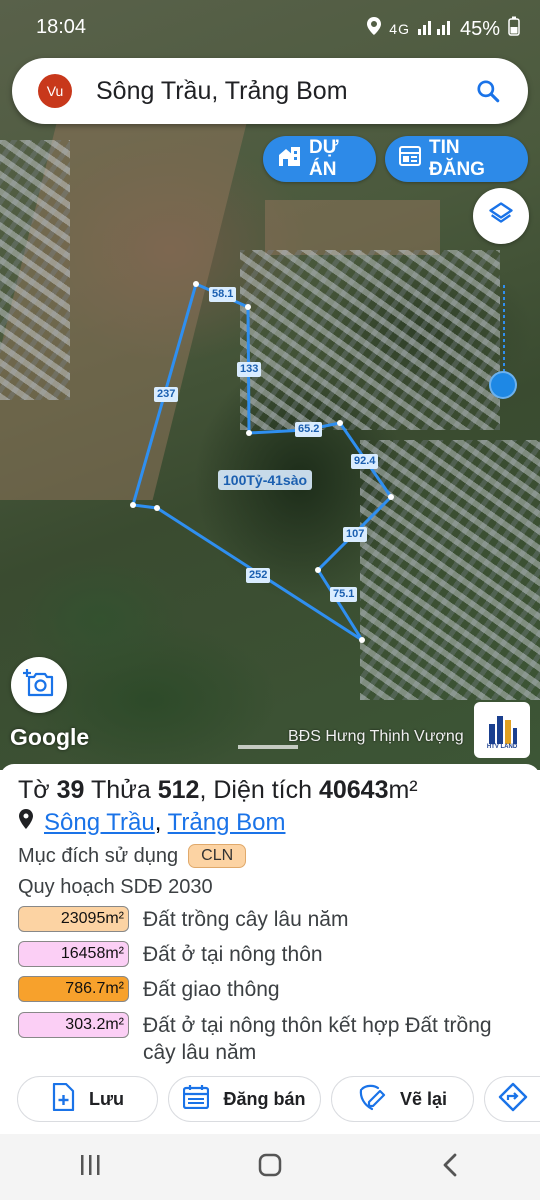 The image size is (540, 1200). I want to click on search-icon, so click(488, 91).